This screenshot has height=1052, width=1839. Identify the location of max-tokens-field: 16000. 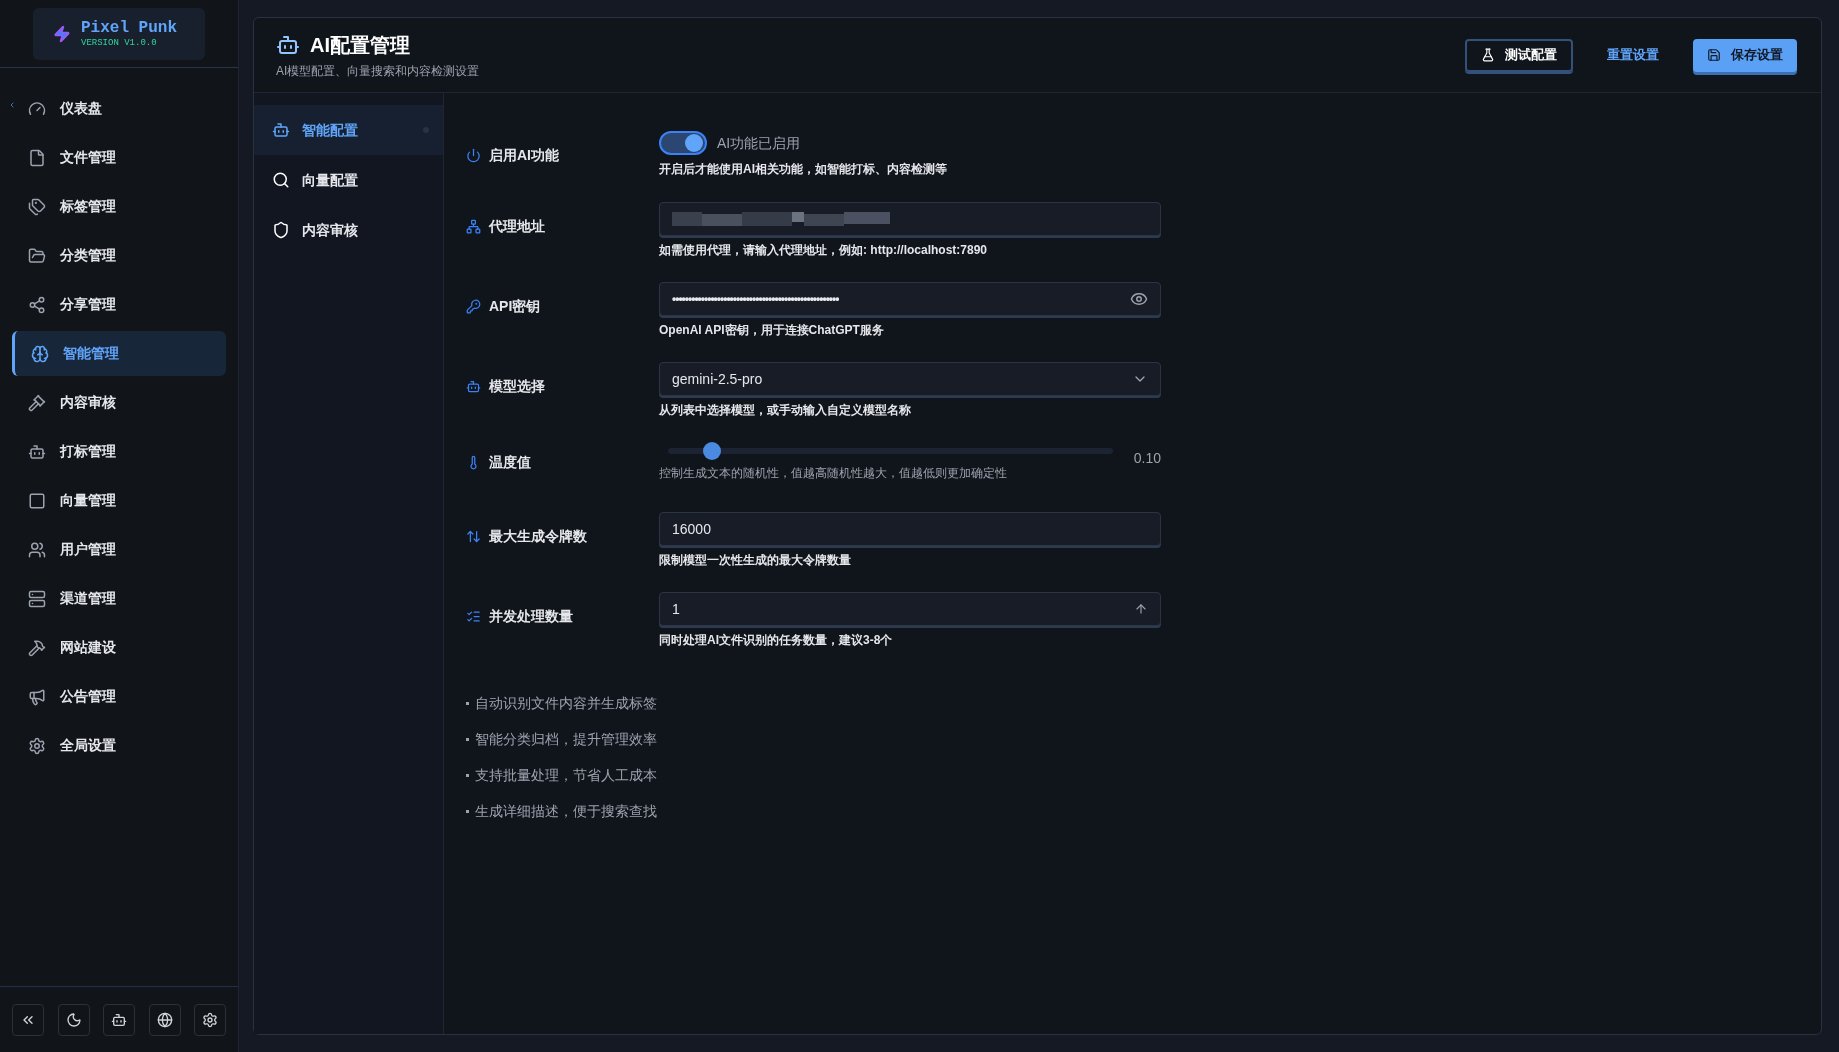
(910, 529).